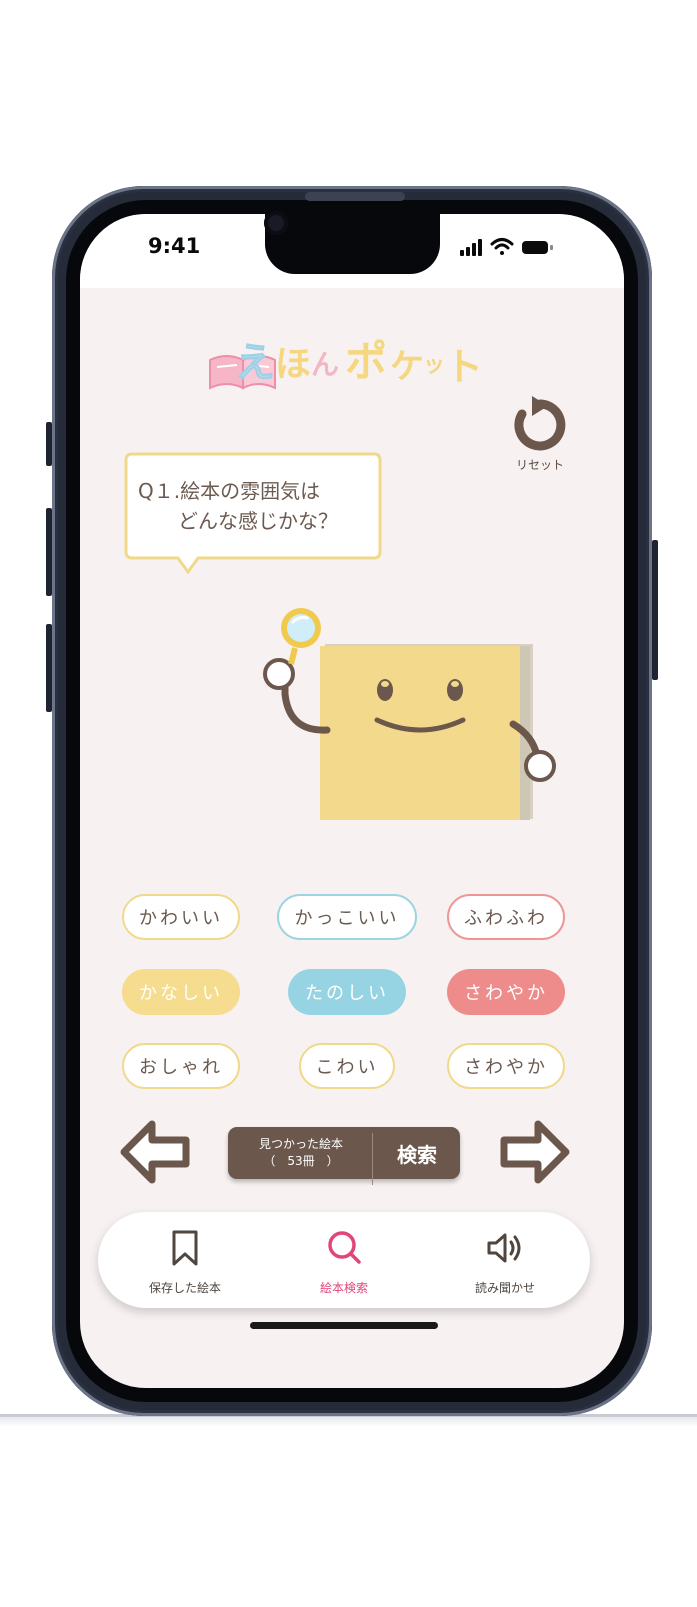 The width and height of the screenshot is (697, 1607). I want to click on wifi-icon, so click(502, 246).